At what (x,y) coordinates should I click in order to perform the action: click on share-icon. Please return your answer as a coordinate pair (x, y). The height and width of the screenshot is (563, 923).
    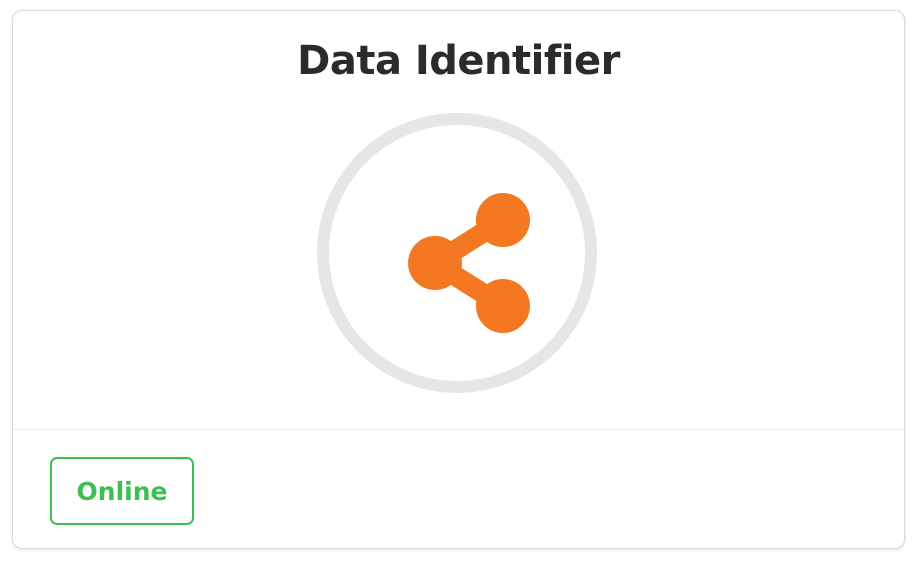
    Looking at the image, I should click on (469, 263).